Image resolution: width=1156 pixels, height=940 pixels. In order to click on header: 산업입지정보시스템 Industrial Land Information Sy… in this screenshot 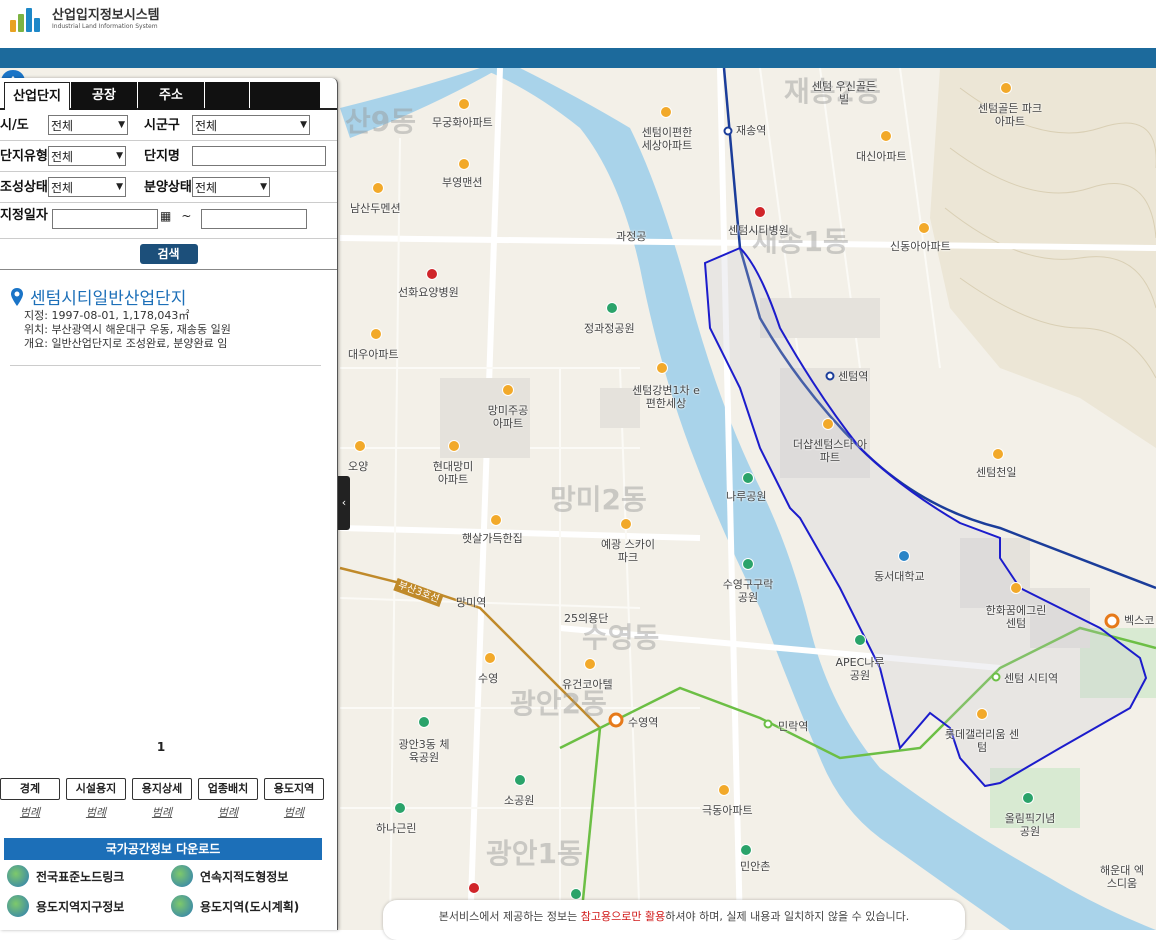, I will do `click(578, 24)`.